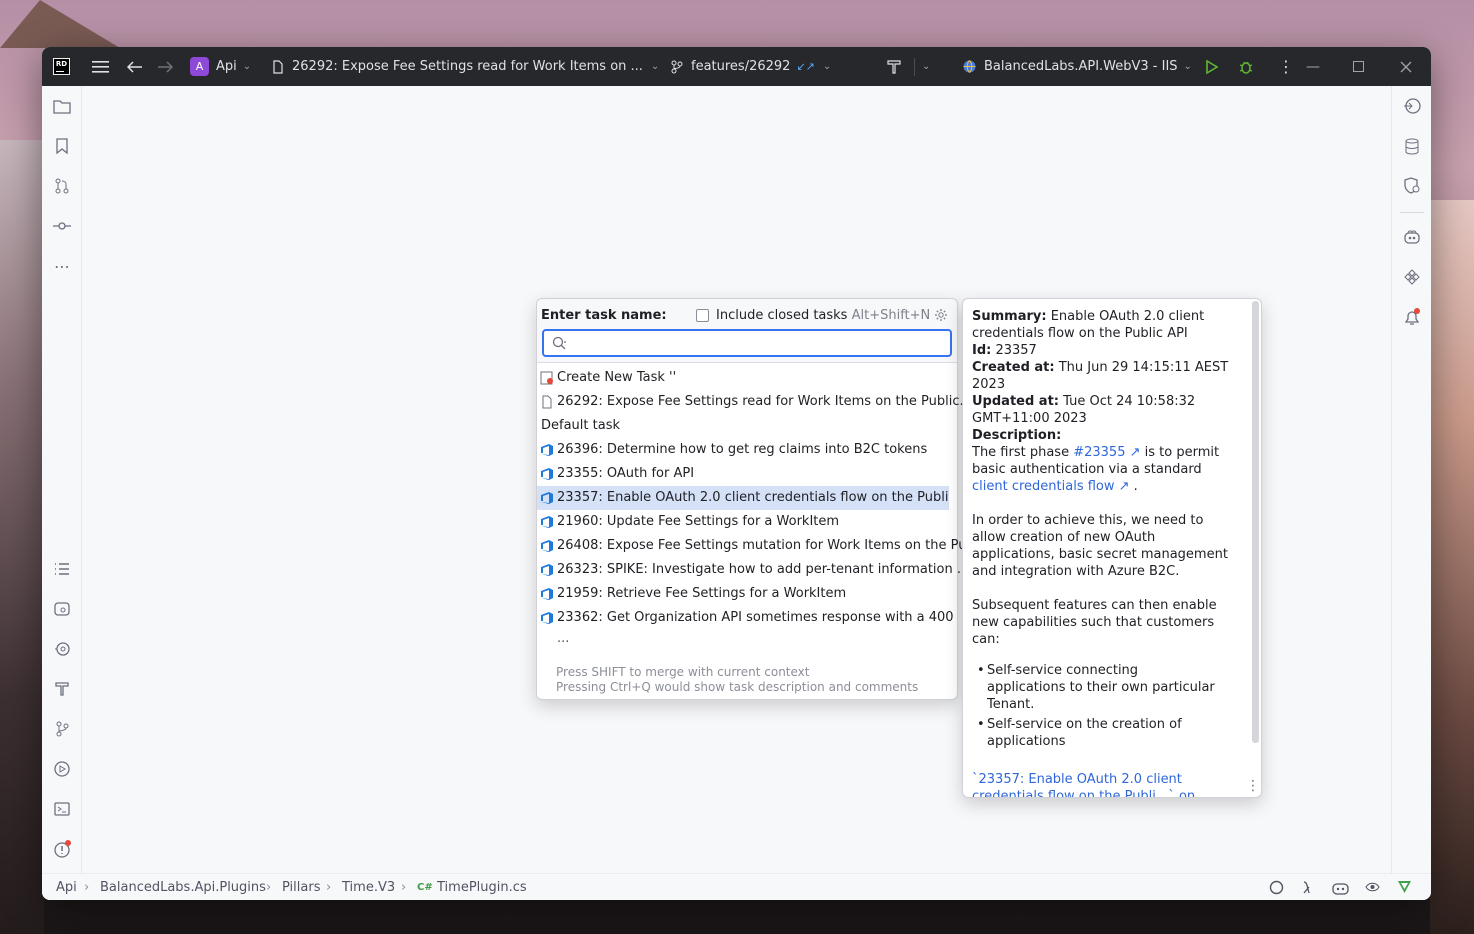 Image resolution: width=1474 pixels, height=934 pixels. Describe the element at coordinates (1358, 66) in the screenshot. I see `maximize-icon` at that location.